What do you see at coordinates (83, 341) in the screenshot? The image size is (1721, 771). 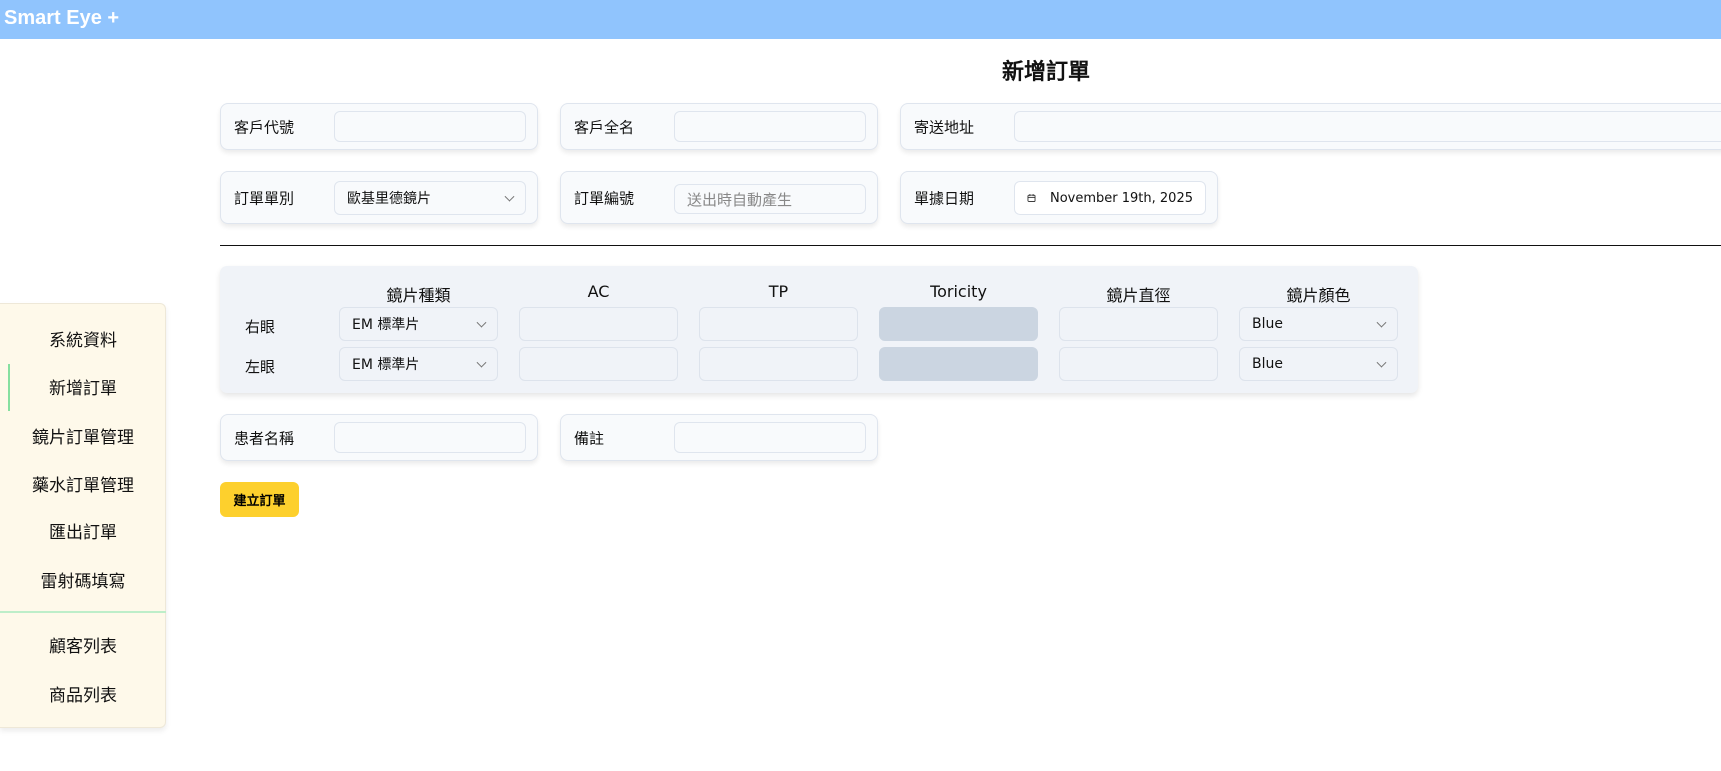 I see `sidebar-item-system: 系統資料` at bounding box center [83, 341].